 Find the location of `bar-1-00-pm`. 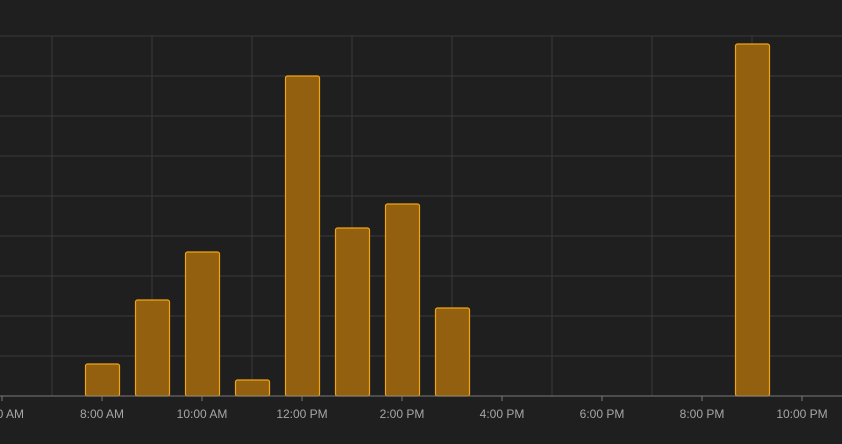

bar-1-00-pm is located at coordinates (352, 312).